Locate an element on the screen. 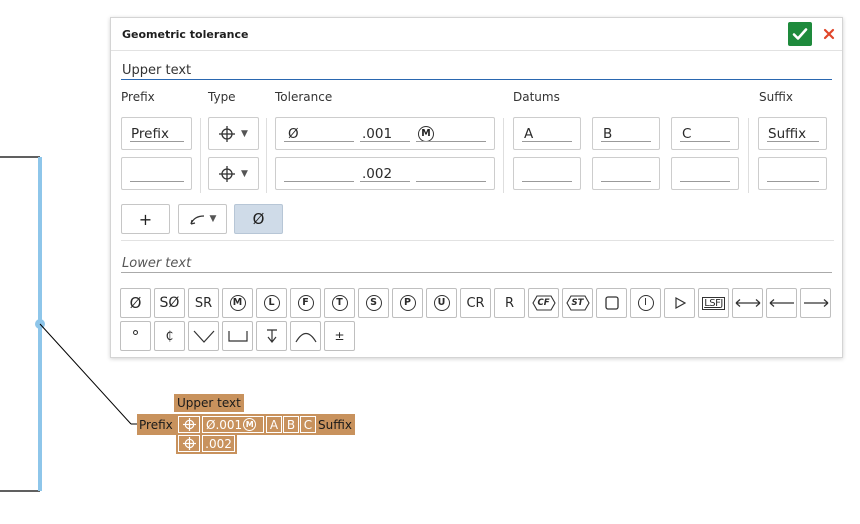 The image size is (860, 524). symbol-depth is located at coordinates (271, 336).